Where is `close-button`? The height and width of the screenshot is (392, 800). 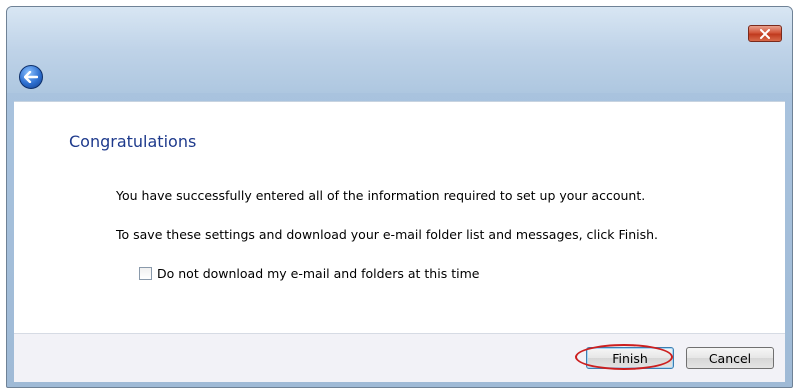
close-button is located at coordinates (765, 33).